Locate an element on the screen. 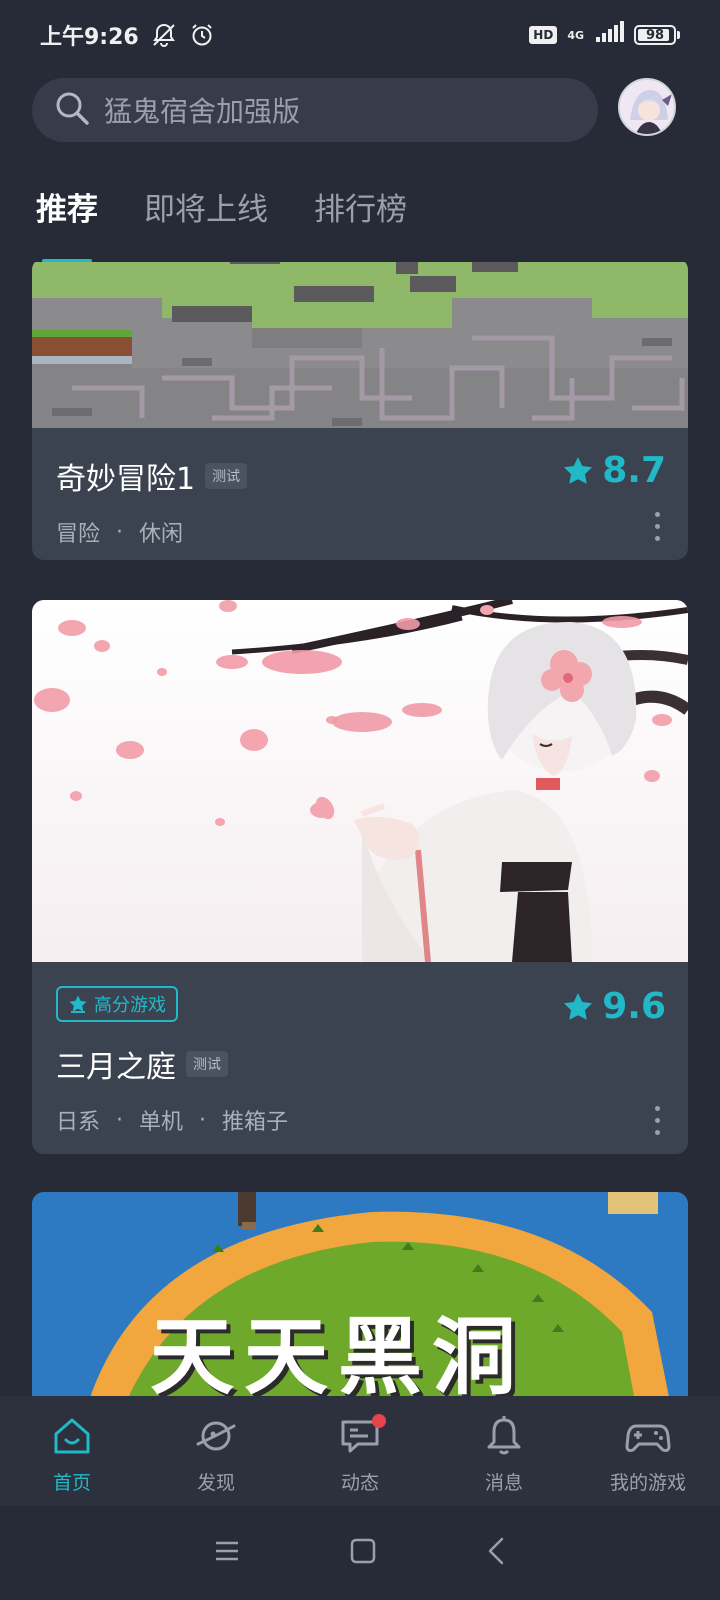 Image resolution: width=720 pixels, height=1600 pixels. nav-discover: 发现 is located at coordinates (216, 1451).